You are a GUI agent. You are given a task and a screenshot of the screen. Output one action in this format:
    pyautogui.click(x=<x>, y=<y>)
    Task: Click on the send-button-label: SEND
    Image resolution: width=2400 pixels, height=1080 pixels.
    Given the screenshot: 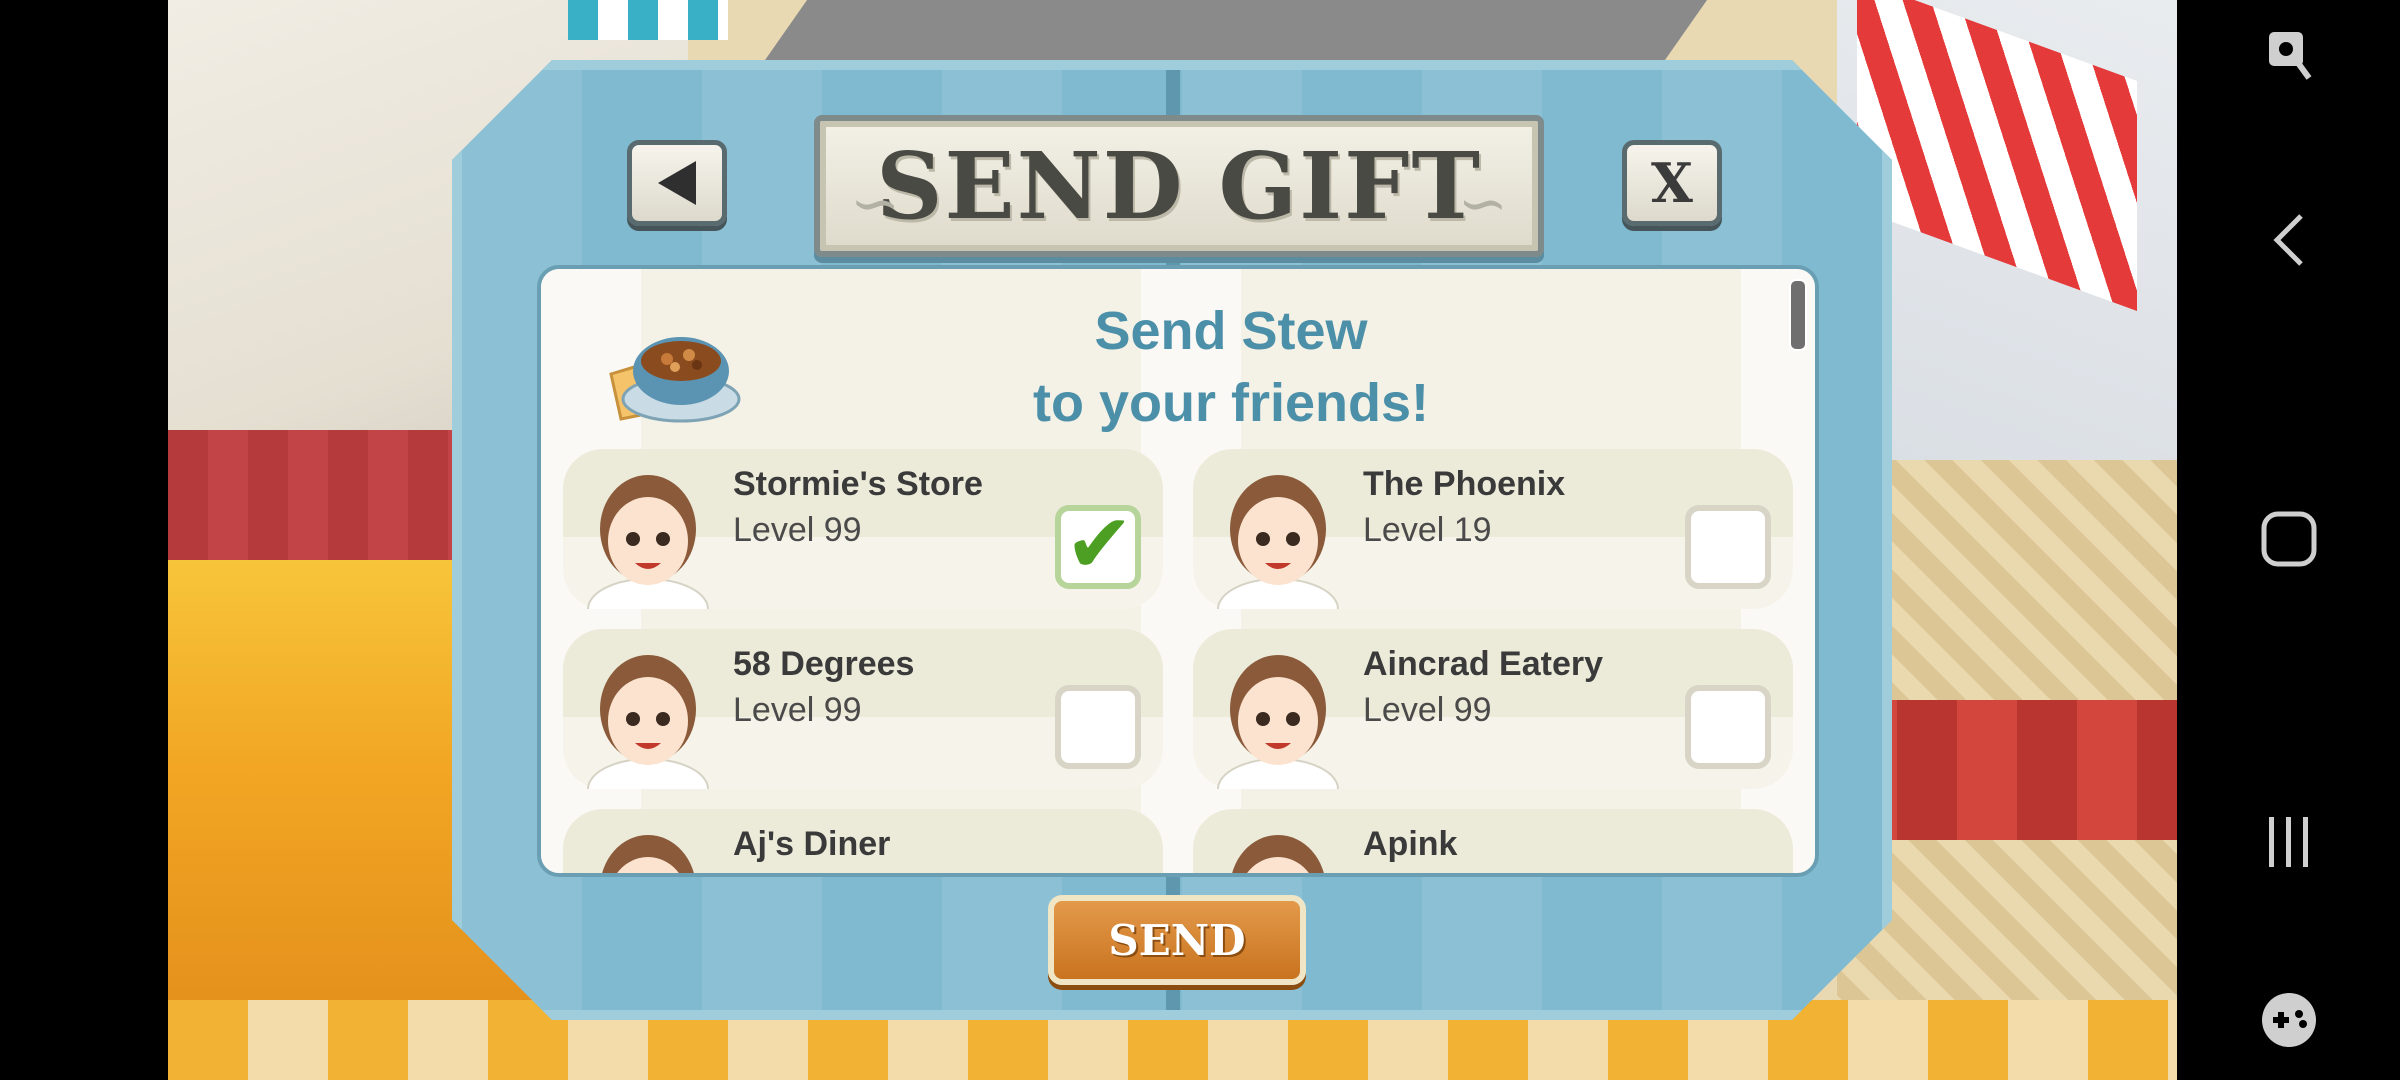 What is the action you would take?
    pyautogui.click(x=1177, y=940)
    